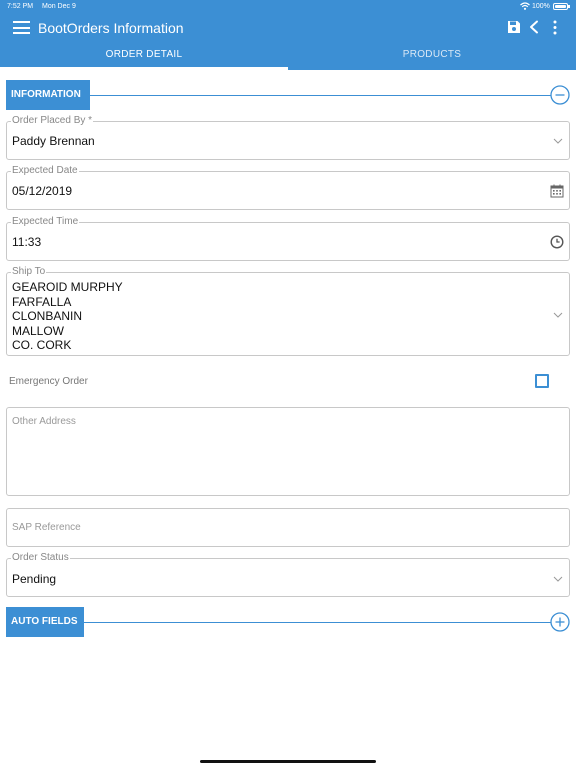  What do you see at coordinates (44, 421) in the screenshot?
I see `other-address-placeholder: Other Address` at bounding box center [44, 421].